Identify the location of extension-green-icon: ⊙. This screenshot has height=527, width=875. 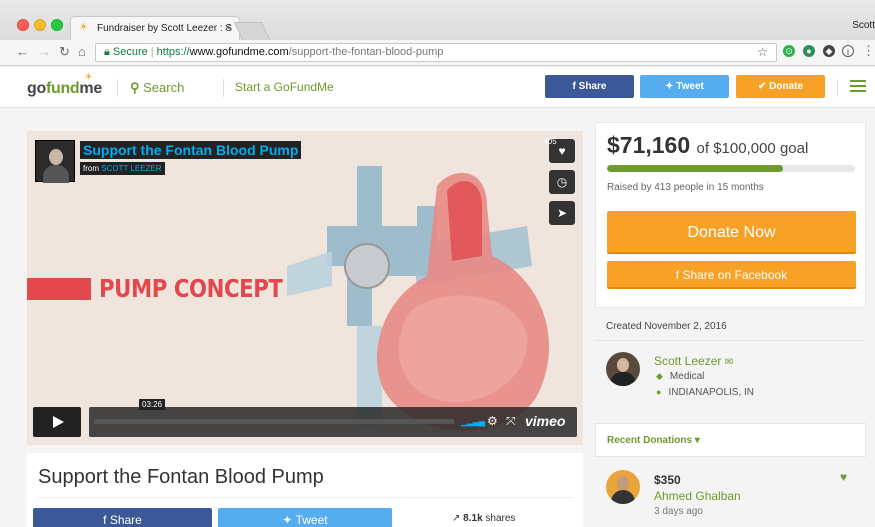
(789, 51).